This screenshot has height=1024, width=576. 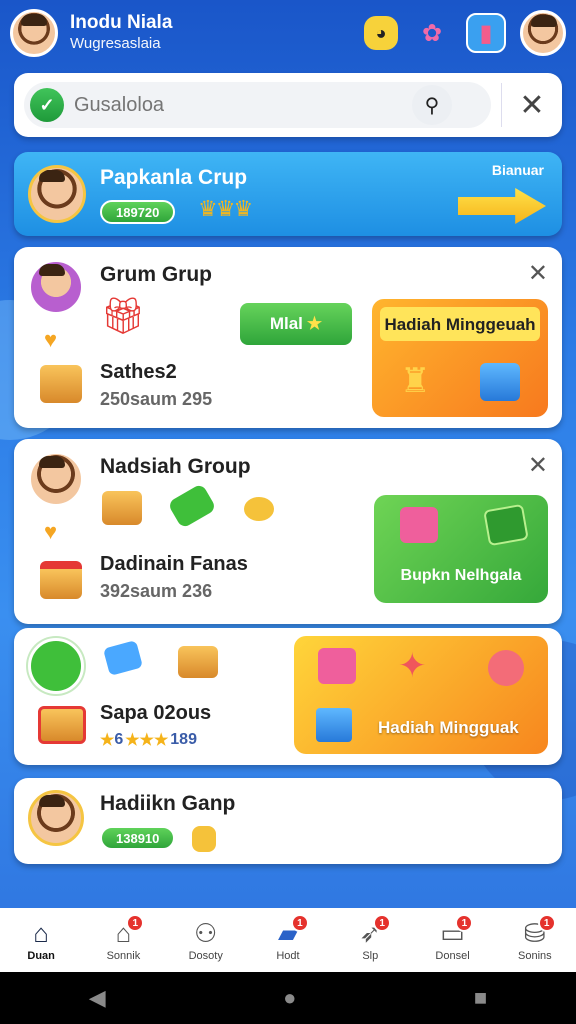 I want to click on user-subtitle: Wugresaslaia, so click(x=115, y=43).